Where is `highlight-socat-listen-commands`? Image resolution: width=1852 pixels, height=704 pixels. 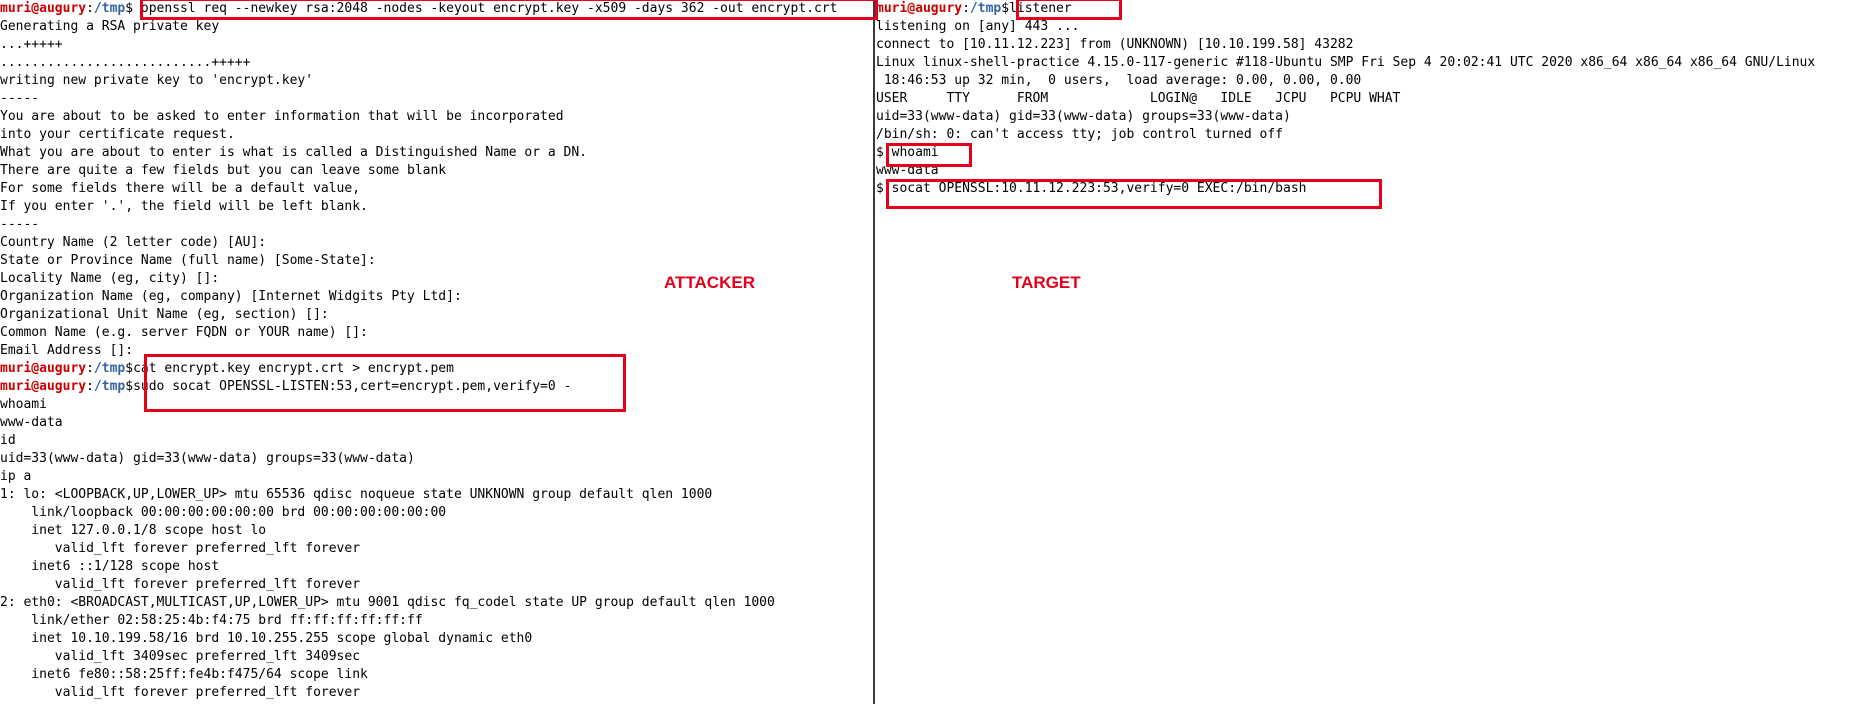 highlight-socat-listen-commands is located at coordinates (385, 383).